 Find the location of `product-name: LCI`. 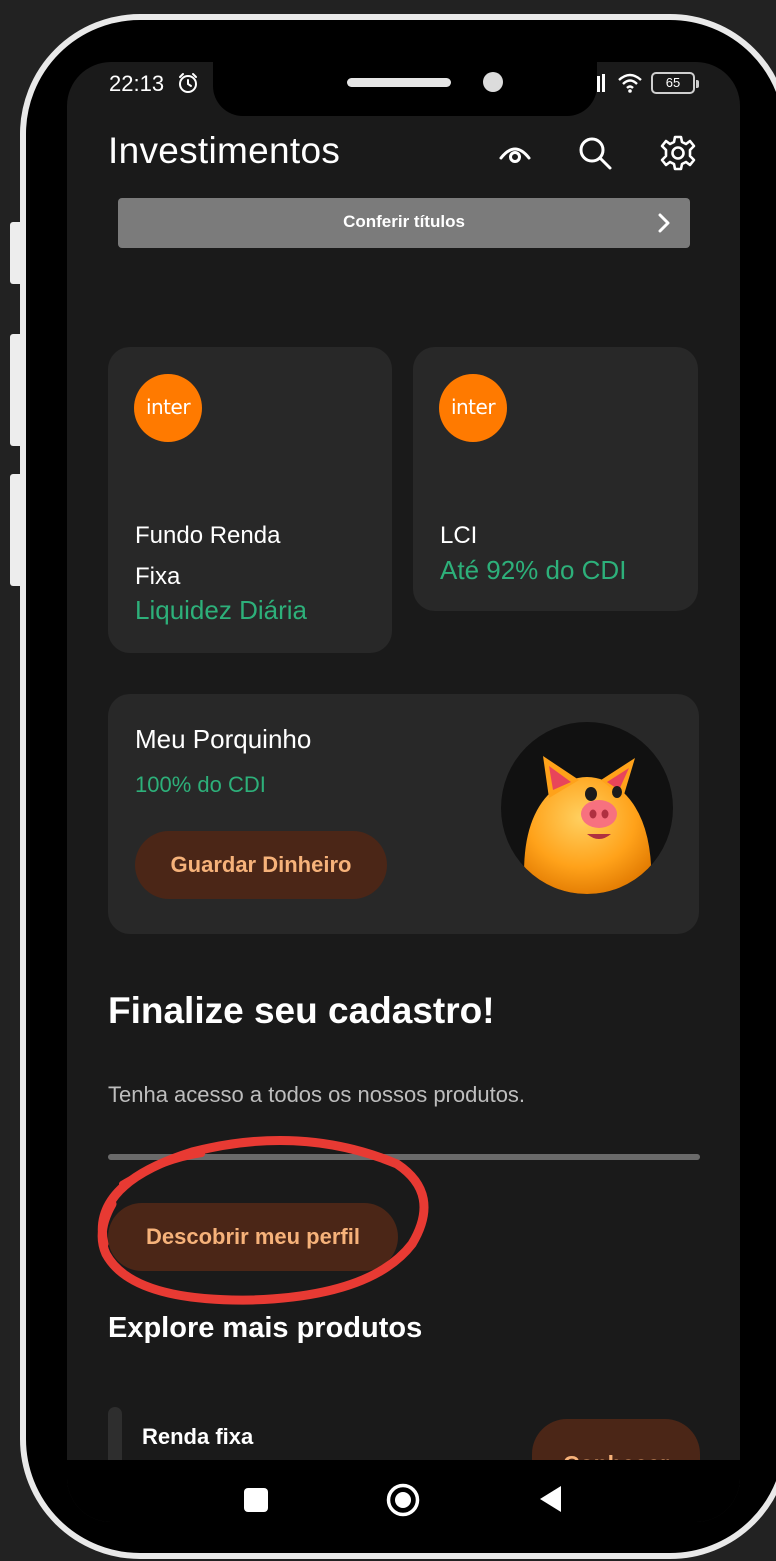

product-name: LCI is located at coordinates (459, 535).